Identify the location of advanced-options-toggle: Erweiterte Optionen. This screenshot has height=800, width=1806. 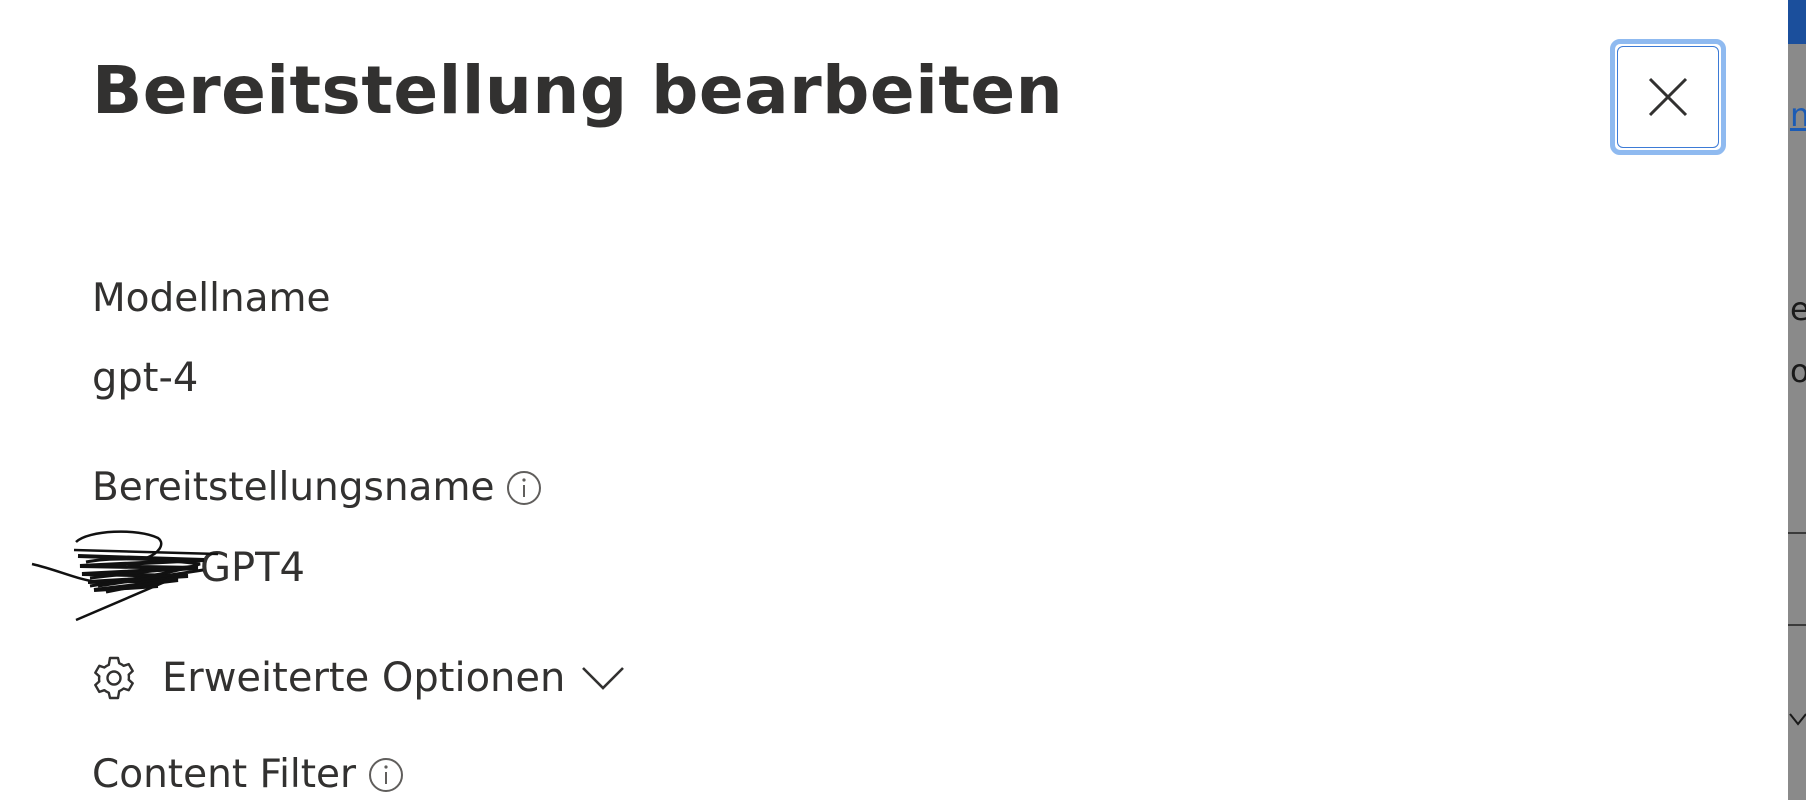
(357, 678).